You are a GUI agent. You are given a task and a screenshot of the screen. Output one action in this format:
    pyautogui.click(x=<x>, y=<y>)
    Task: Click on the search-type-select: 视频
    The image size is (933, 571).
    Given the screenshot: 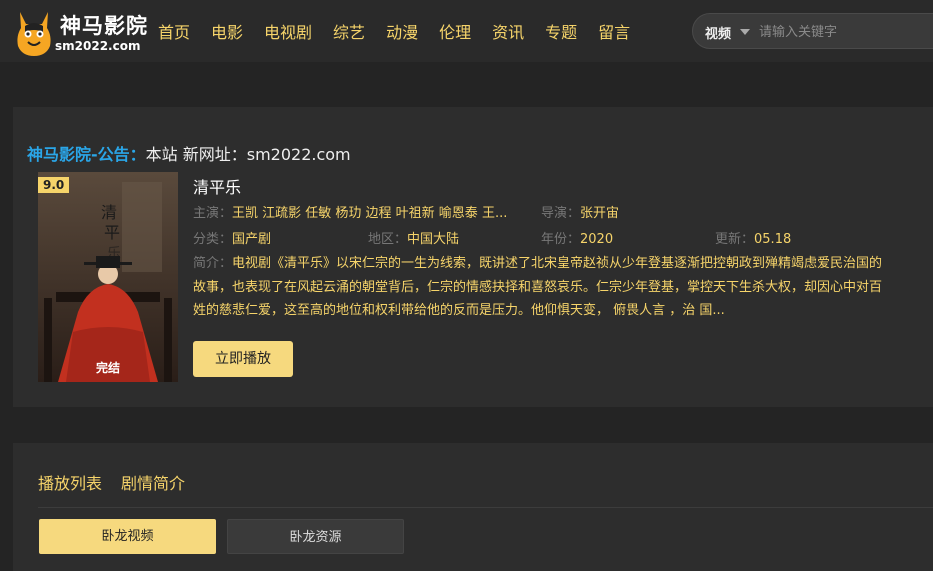 What is the action you would take?
    pyautogui.click(x=718, y=32)
    